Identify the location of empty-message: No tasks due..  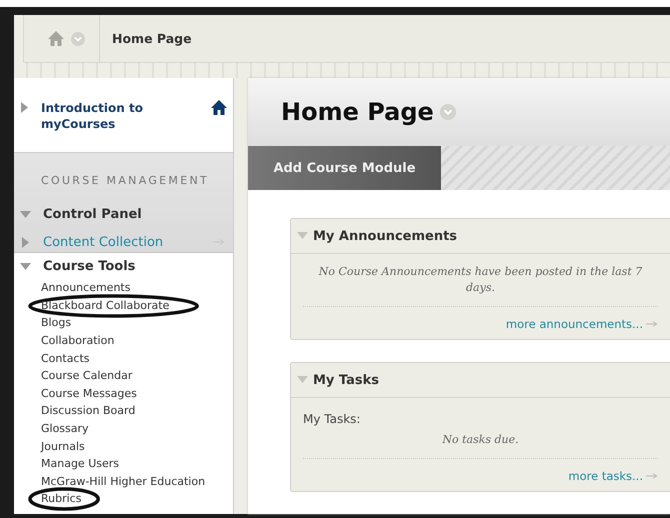
(480, 445).